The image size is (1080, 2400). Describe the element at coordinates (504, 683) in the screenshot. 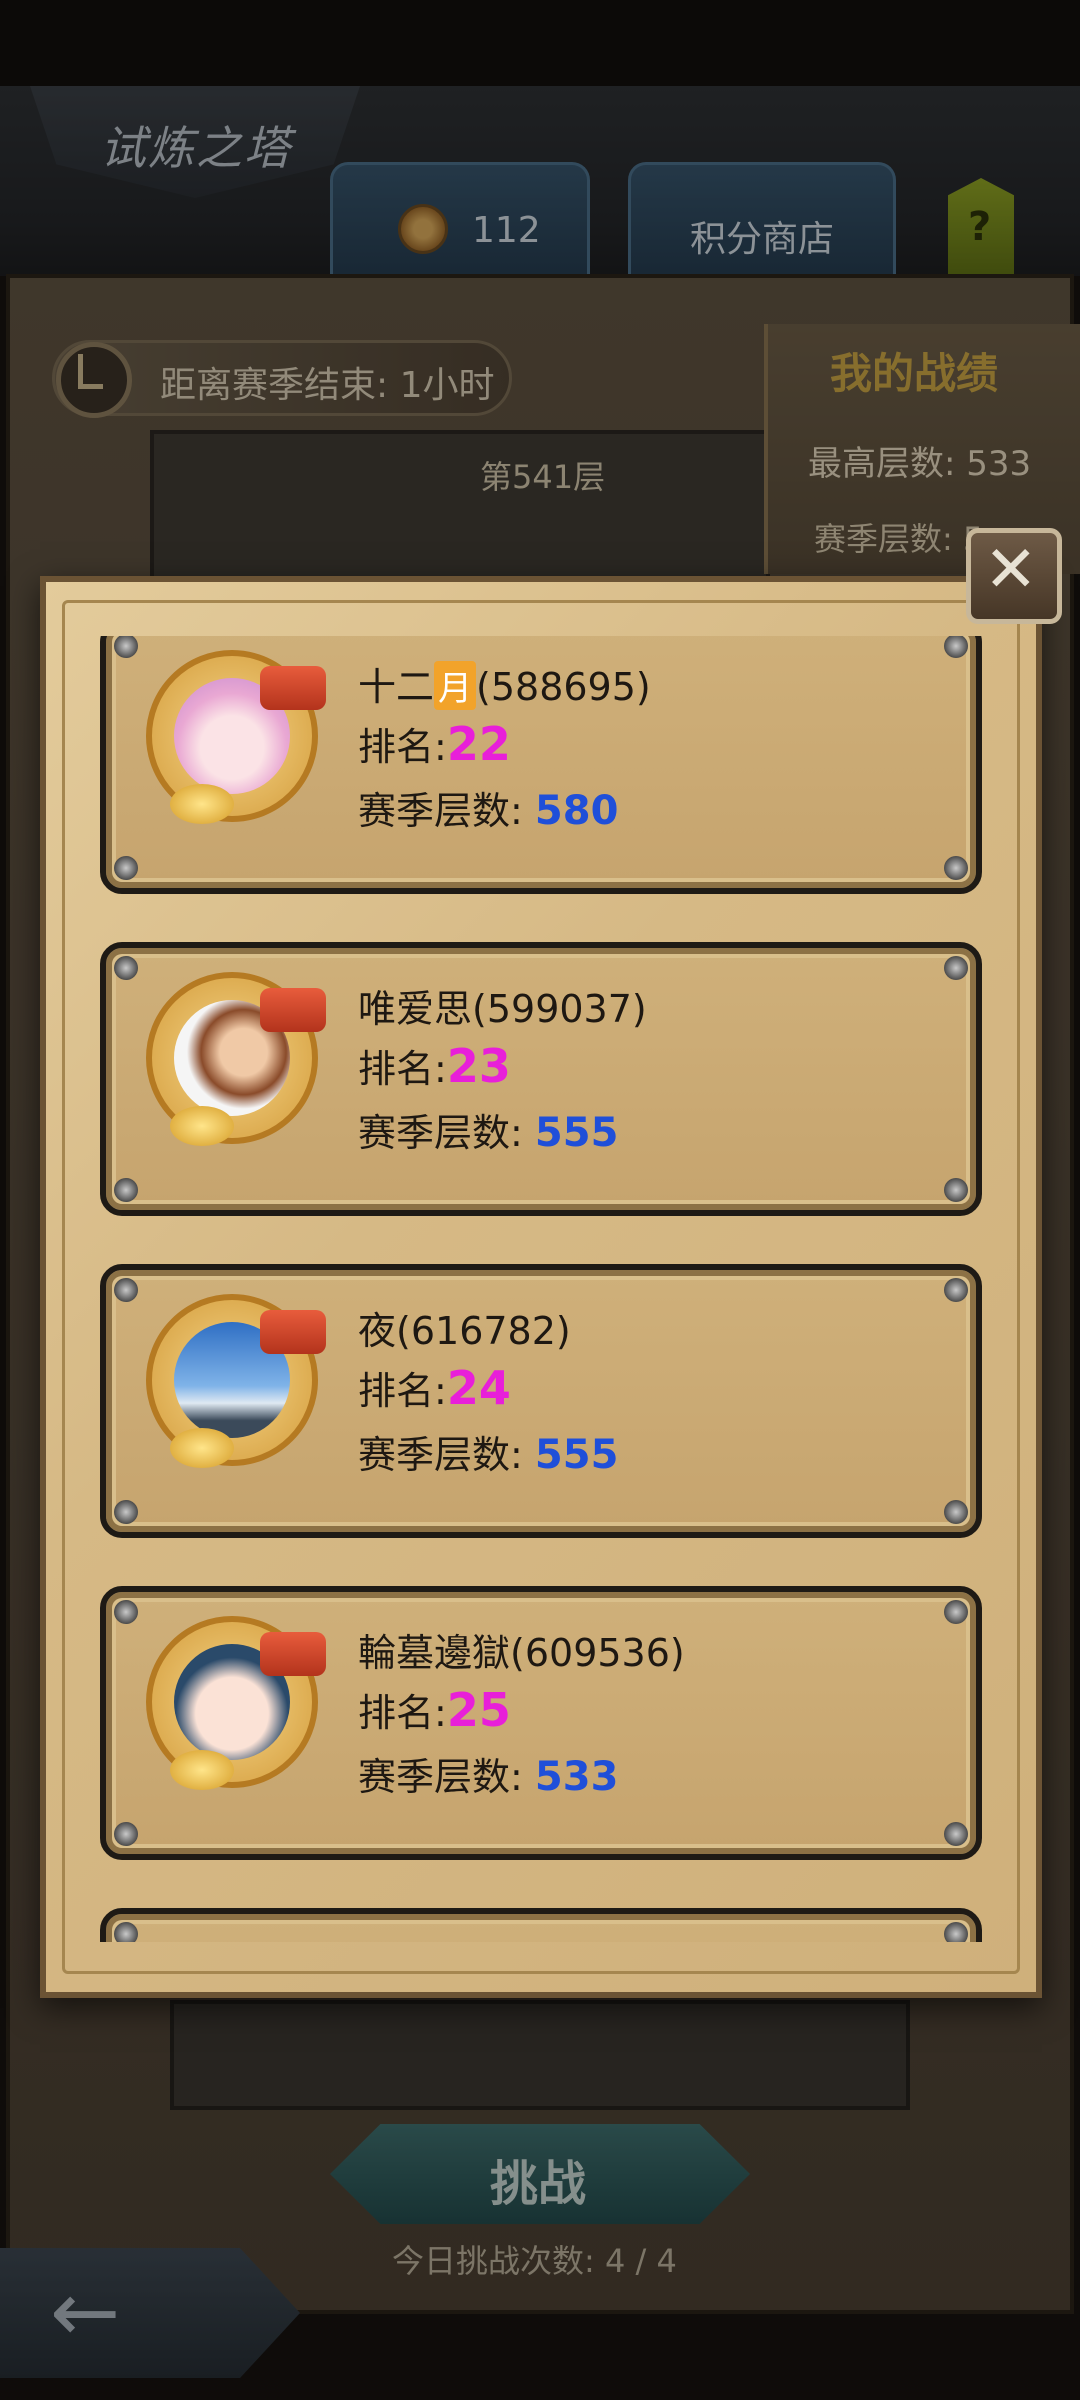

I see `player-name: 十二月 (588695)` at that location.